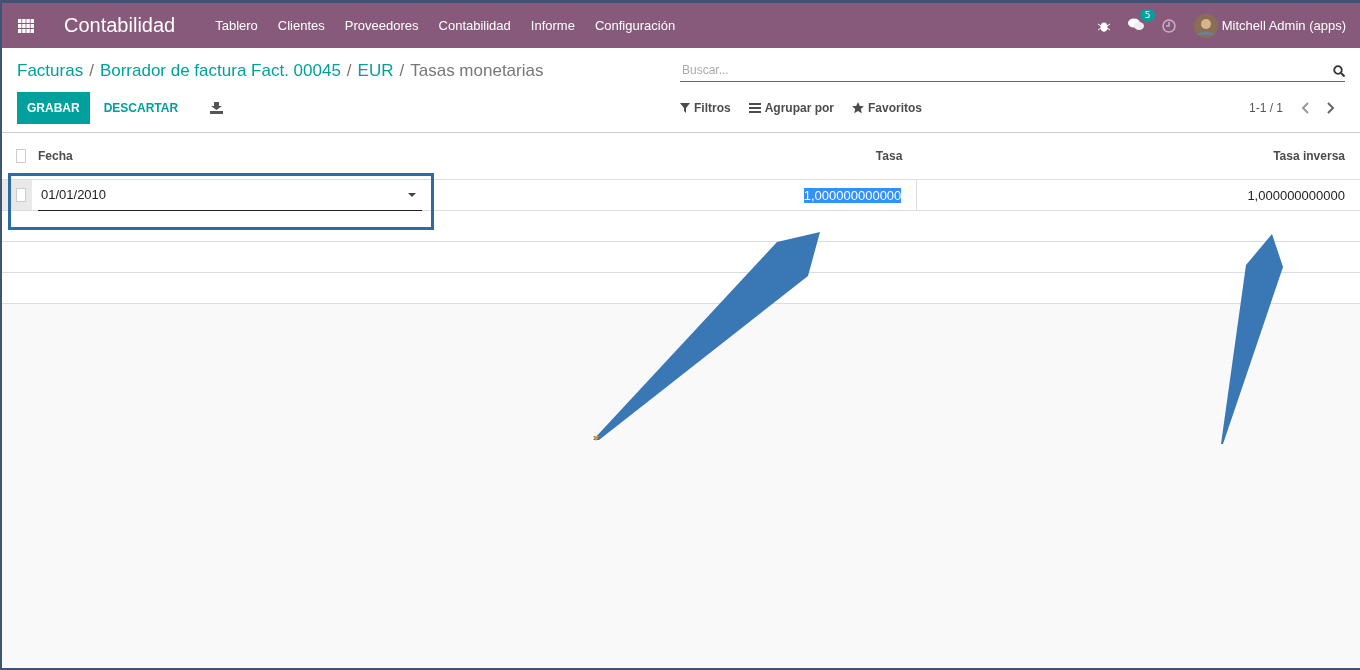  Describe the element at coordinates (1168, 25) in the screenshot. I see `clock-icon` at that location.